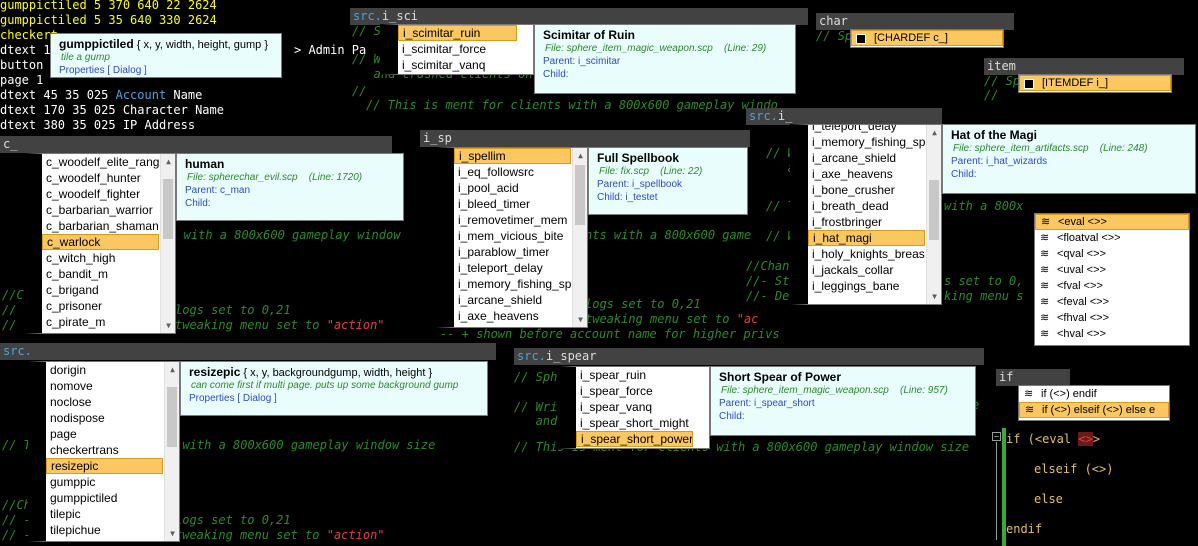 This screenshot has width=1198, height=546. Describe the element at coordinates (196, 144) in the screenshot. I see `editor-tab-c_: c_` at that location.